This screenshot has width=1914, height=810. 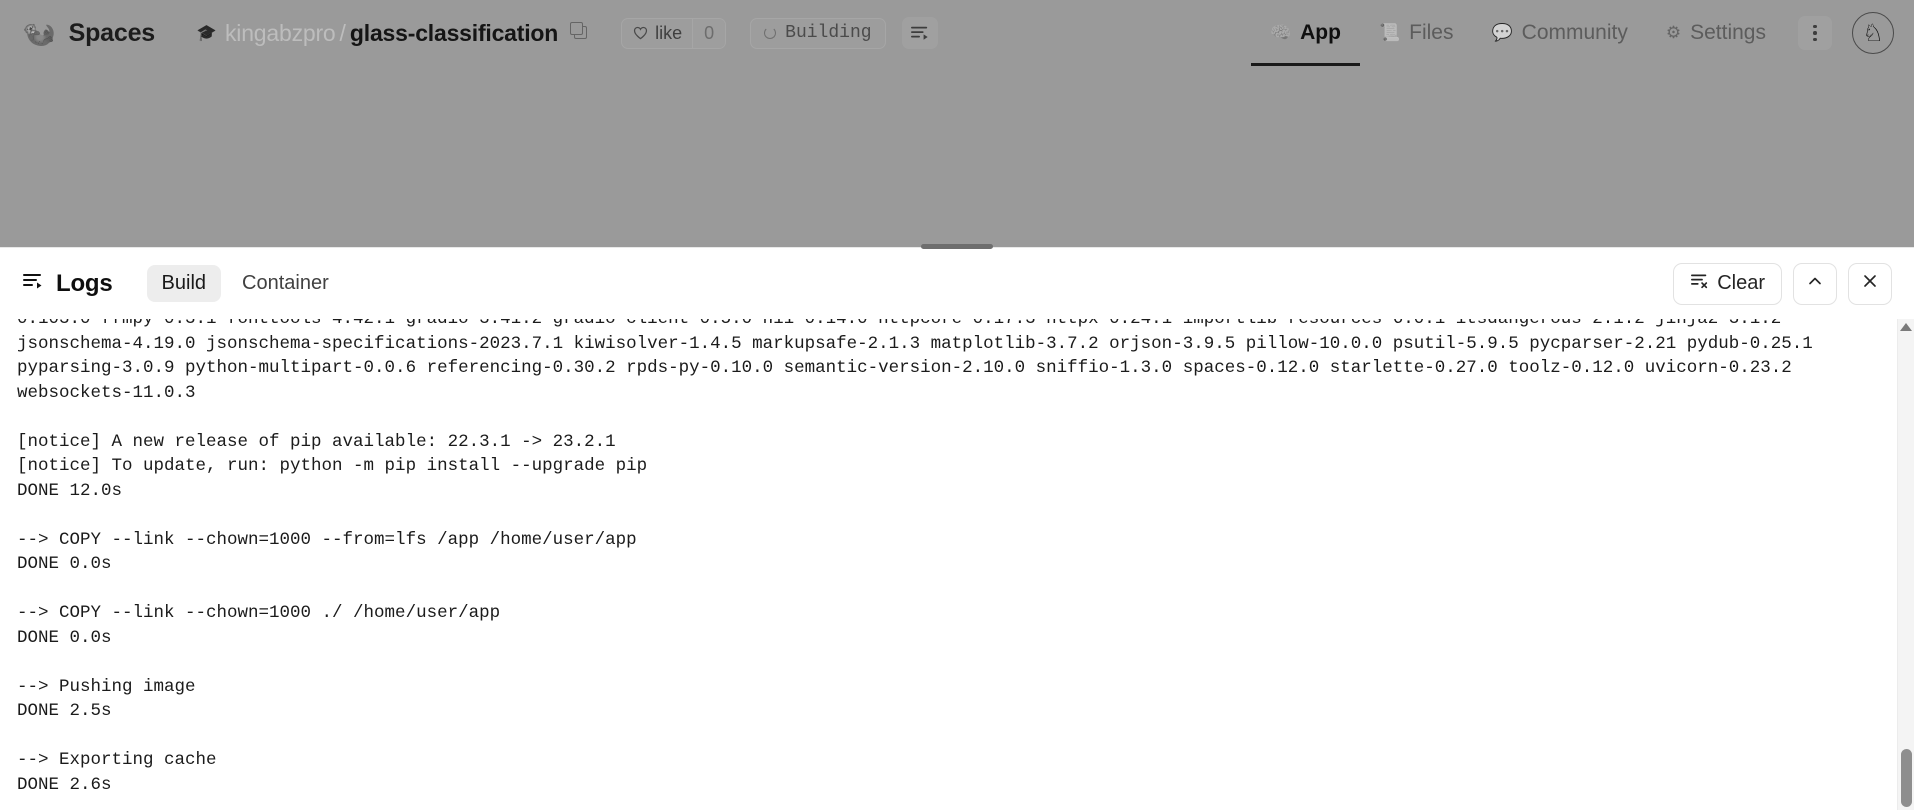 I want to click on log-line: DONE 12.0s, so click(x=70, y=490).